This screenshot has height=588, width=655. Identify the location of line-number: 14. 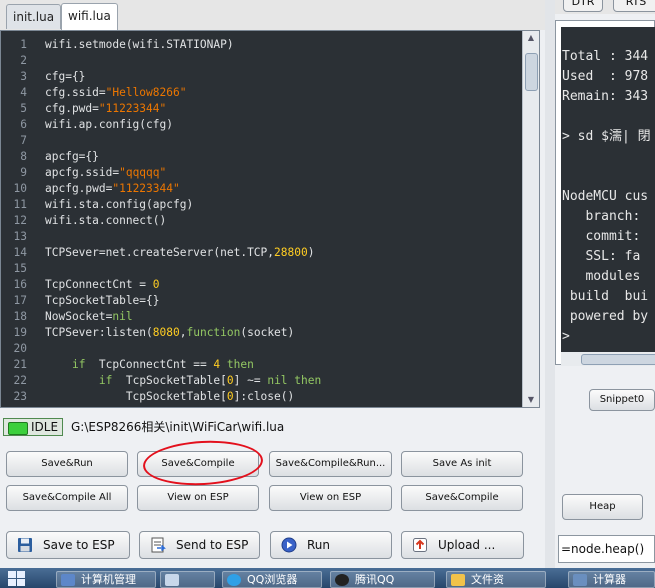
(20, 252).